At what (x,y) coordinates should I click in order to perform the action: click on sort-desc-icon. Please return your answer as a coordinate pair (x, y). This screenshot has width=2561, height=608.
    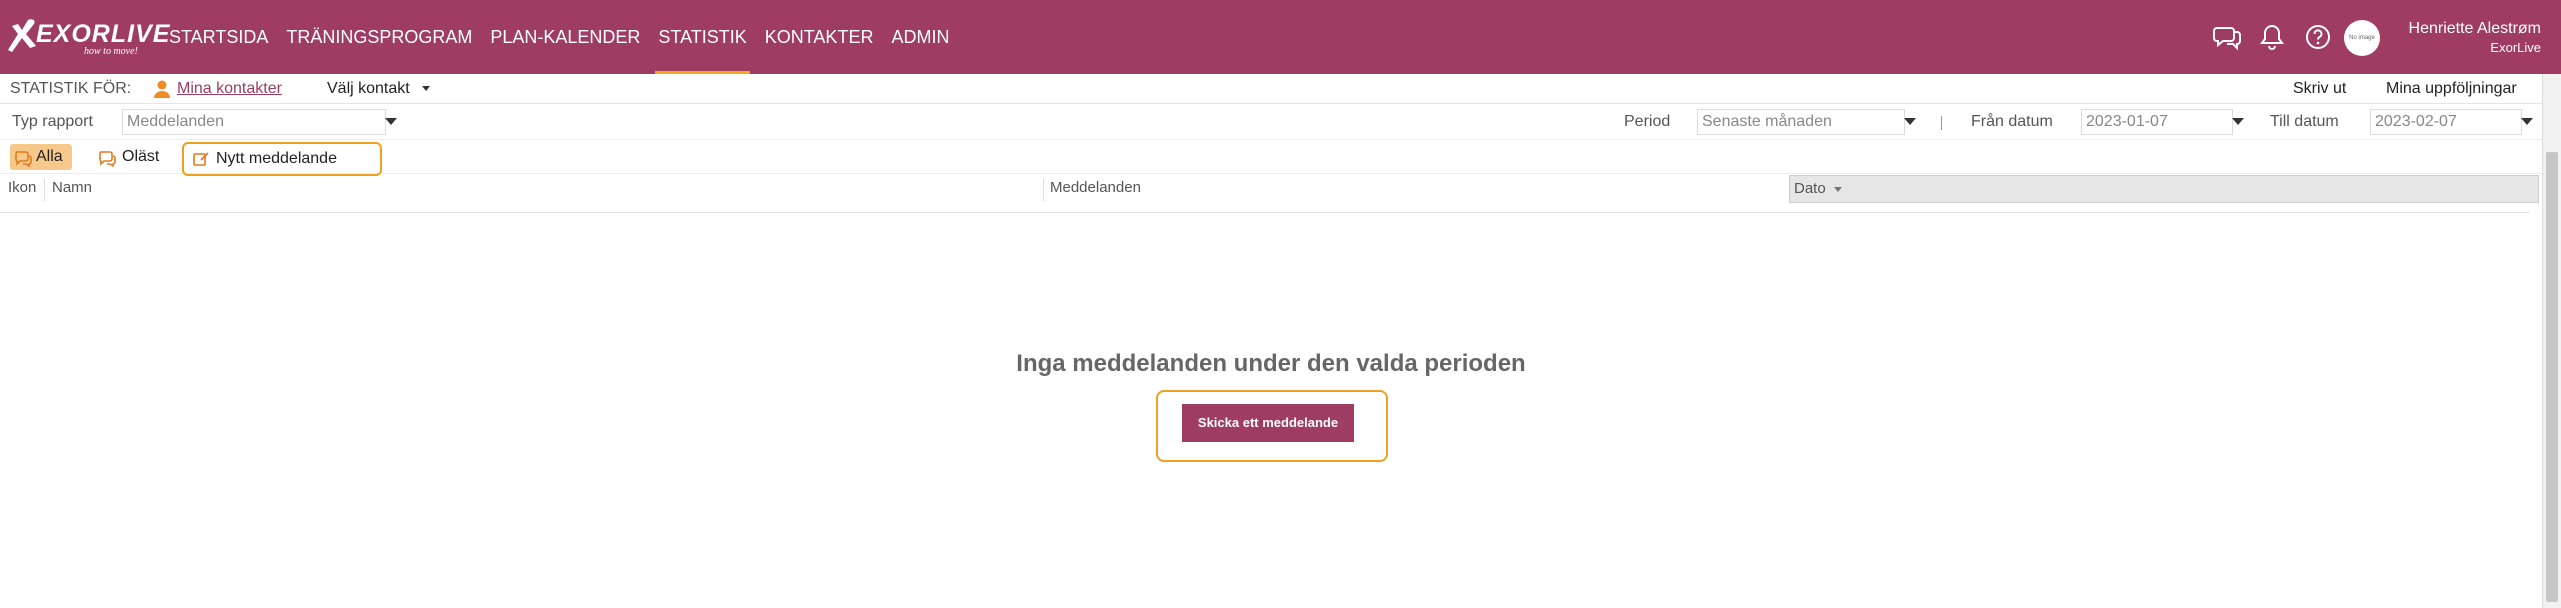
    Looking at the image, I should click on (1837, 189).